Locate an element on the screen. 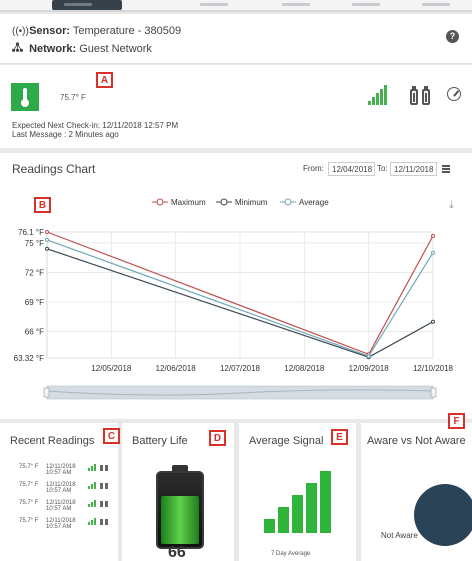 The height and width of the screenshot is (561, 472). x-tick-label: 12/07/2018 is located at coordinates (240, 368).